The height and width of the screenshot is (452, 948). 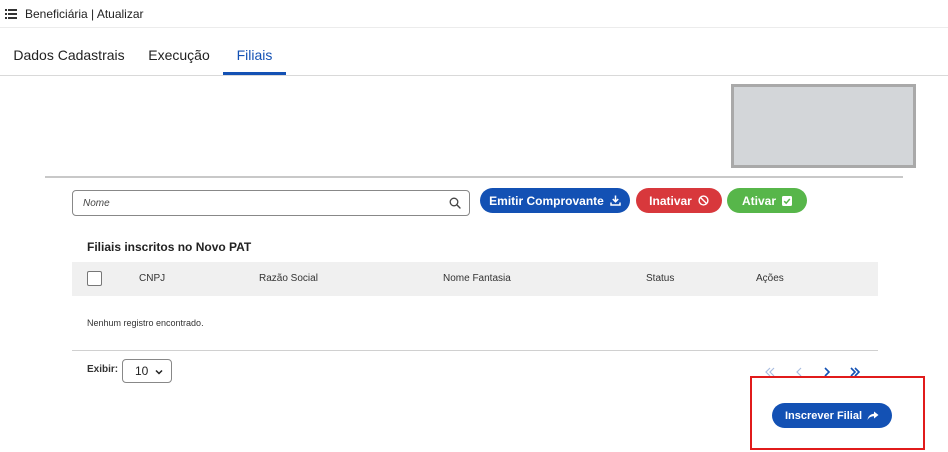 I want to click on section-divider, so click(x=474, y=177).